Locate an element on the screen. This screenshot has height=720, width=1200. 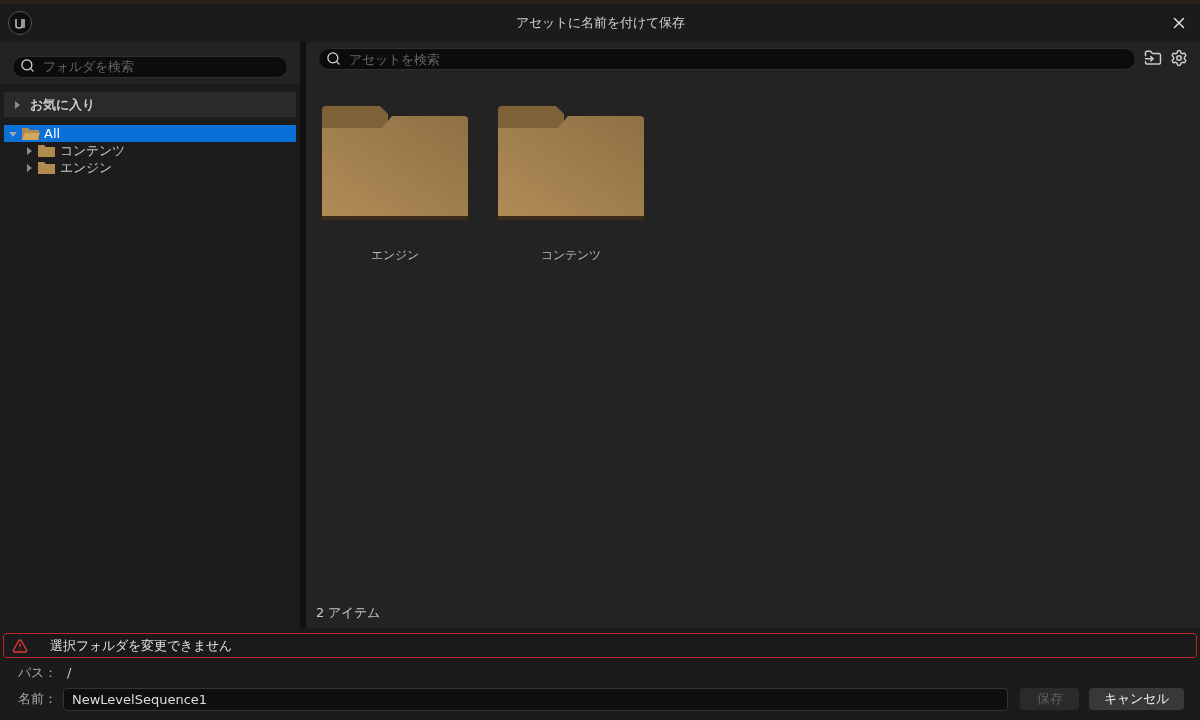
item-count: 2 アイテム is located at coordinates (349, 612).